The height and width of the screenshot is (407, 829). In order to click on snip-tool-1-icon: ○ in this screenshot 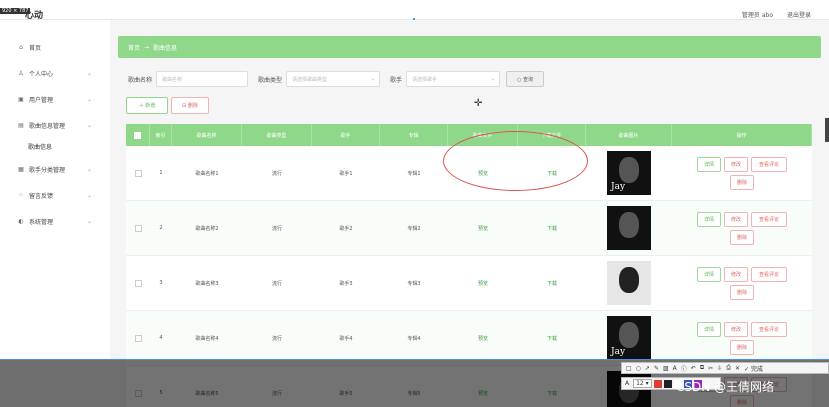, I will do `click(638, 368)`.